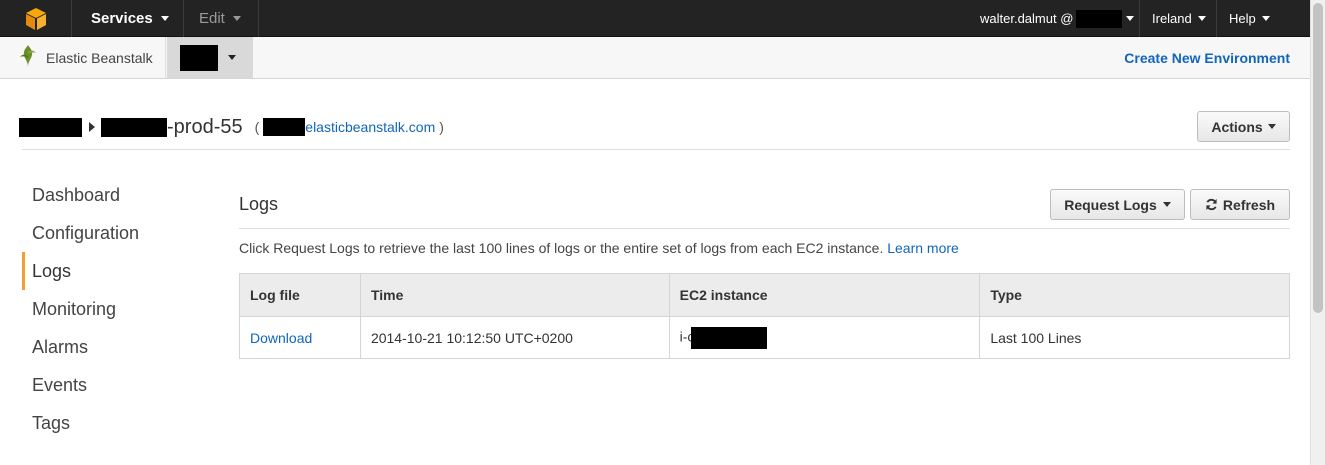  I want to click on sidemenu-item-dashboard: Dashboard, so click(117, 195).